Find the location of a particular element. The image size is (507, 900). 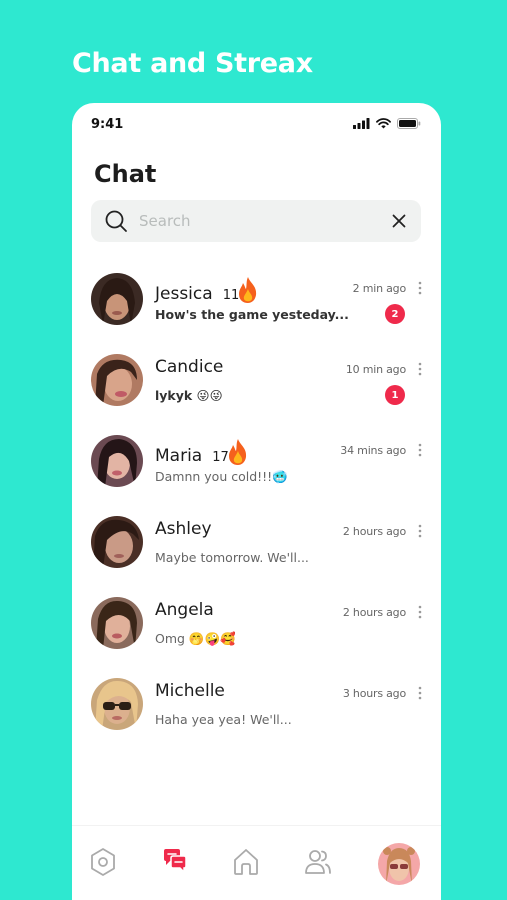

status-icons is located at coordinates (387, 123).